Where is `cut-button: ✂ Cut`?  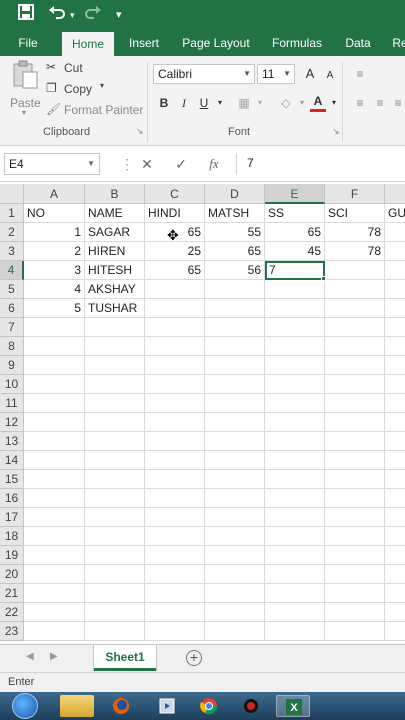 cut-button: ✂ Cut is located at coordinates (81, 69).